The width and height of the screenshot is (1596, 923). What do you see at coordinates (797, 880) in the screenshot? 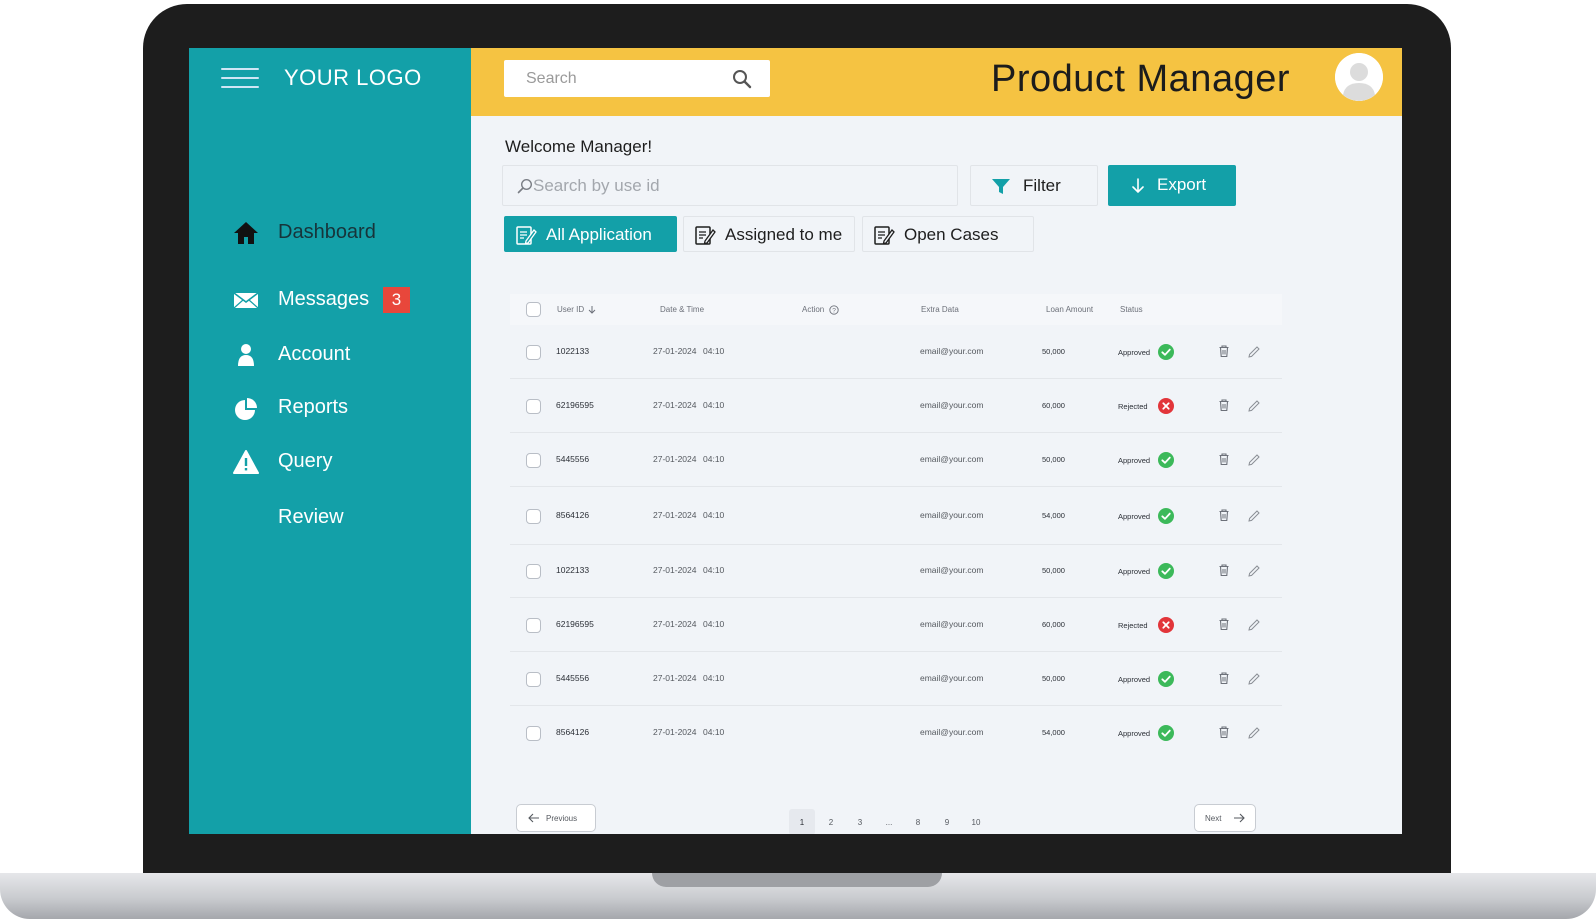
I see `laptop-notch` at bounding box center [797, 880].